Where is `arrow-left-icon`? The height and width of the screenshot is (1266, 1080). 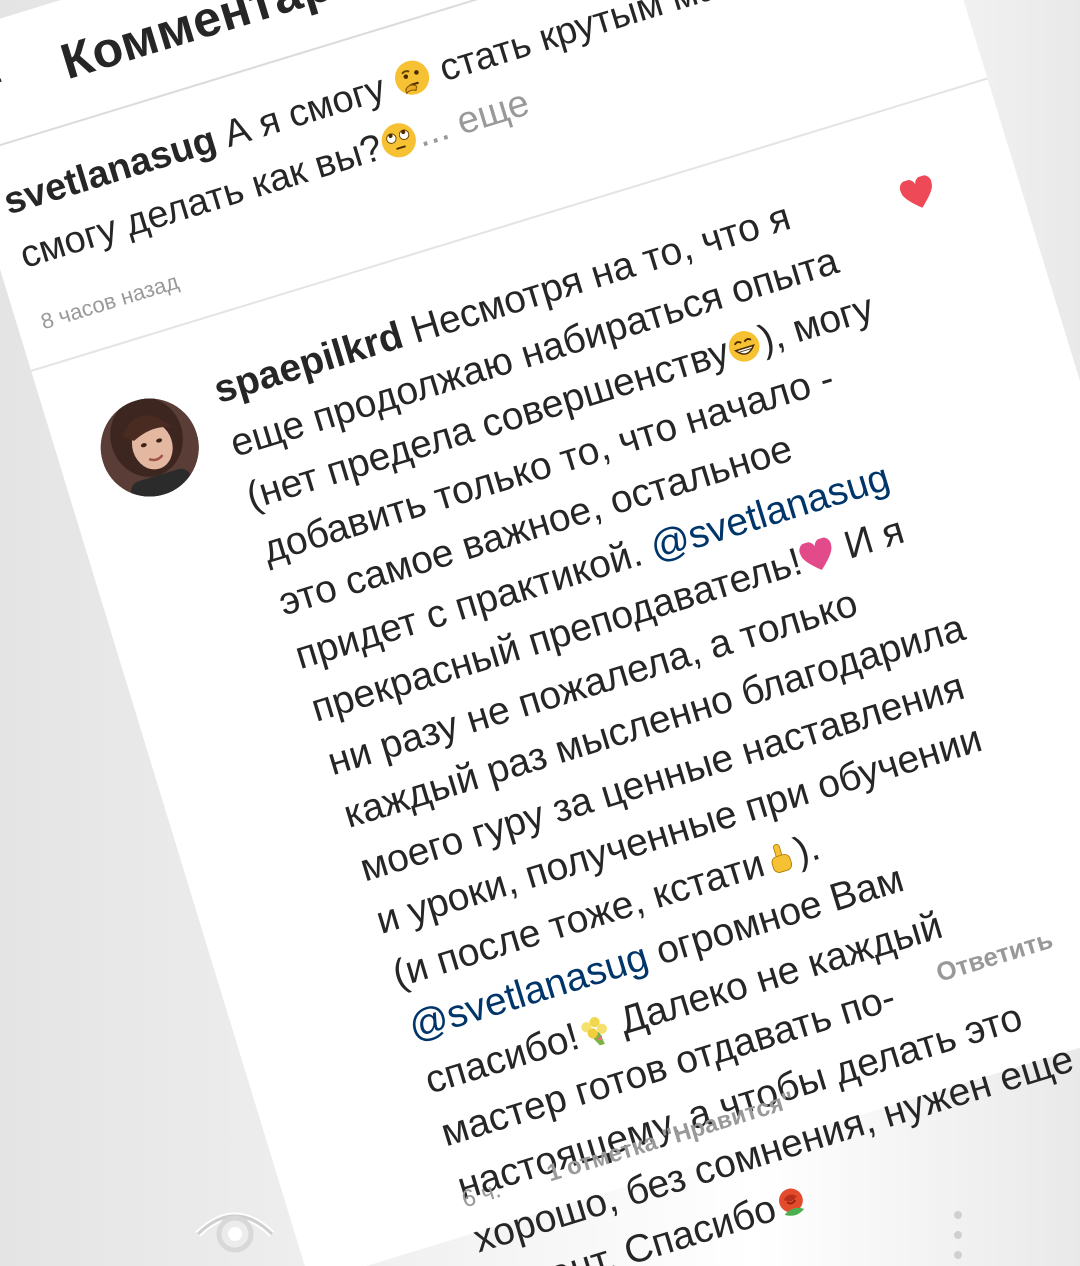
arrow-left-icon is located at coordinates (6, 83).